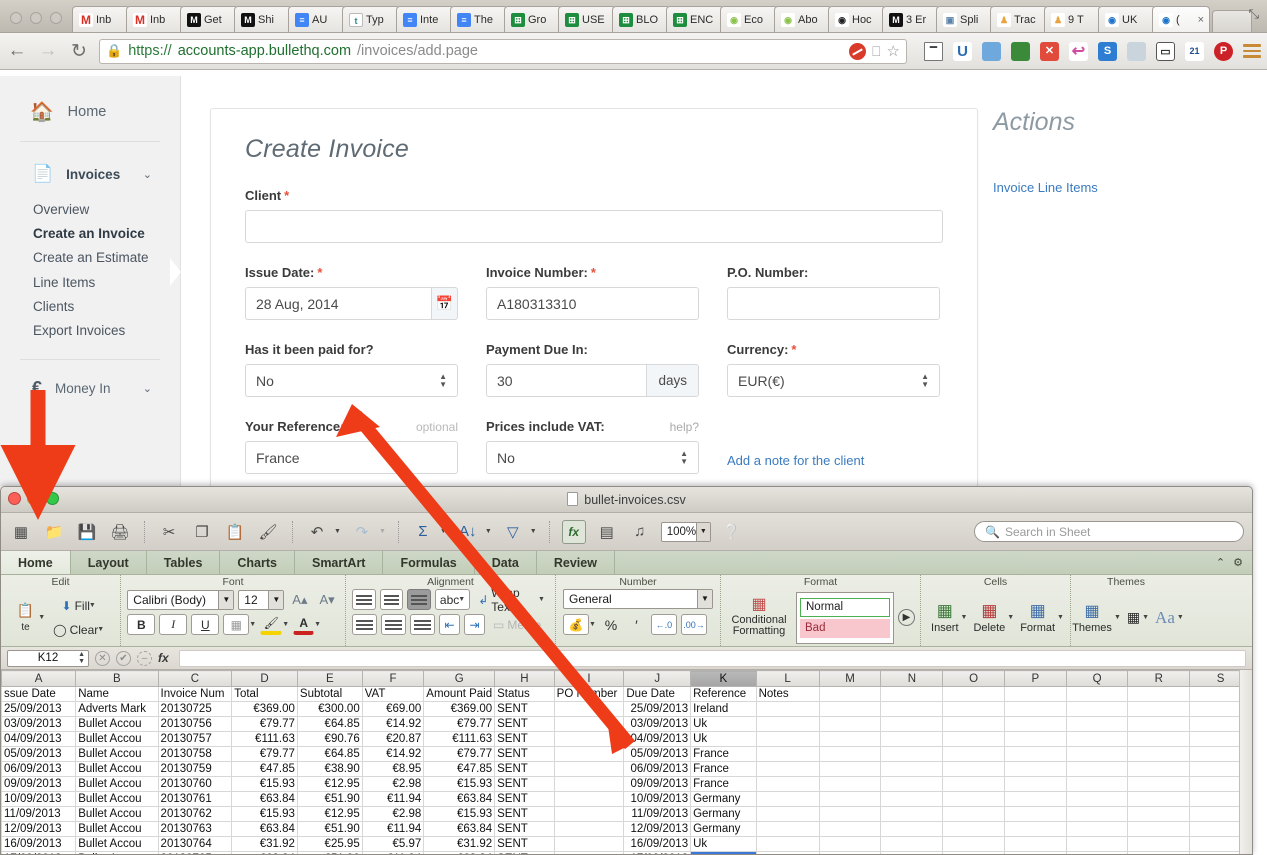 This screenshot has height=855, width=1267. I want to click on insert-cells-button: ▦ Insert, so click(945, 617).